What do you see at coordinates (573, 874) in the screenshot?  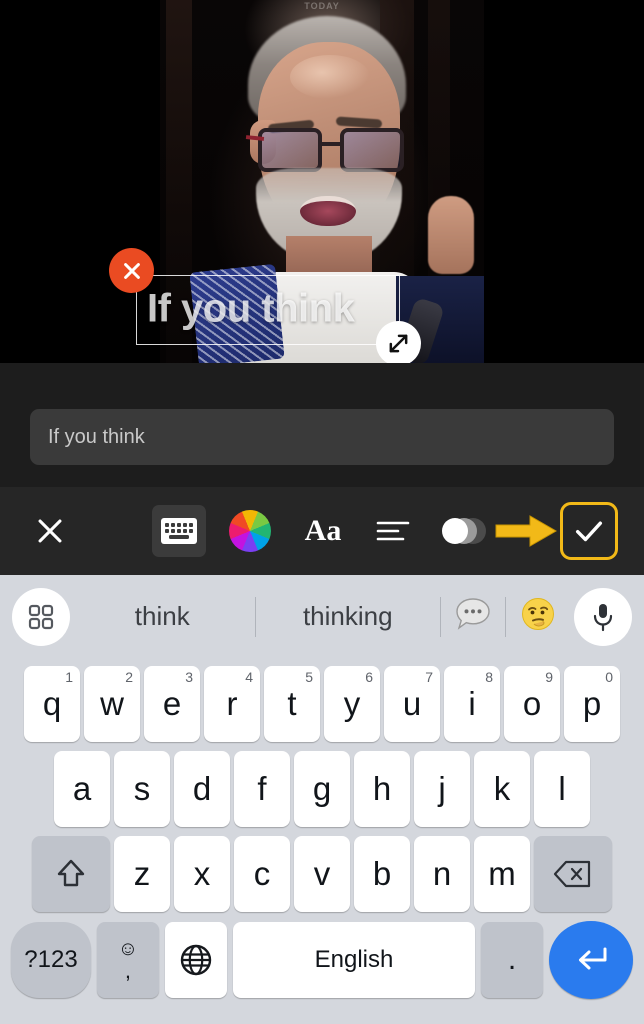 I see `backspace-icon` at bounding box center [573, 874].